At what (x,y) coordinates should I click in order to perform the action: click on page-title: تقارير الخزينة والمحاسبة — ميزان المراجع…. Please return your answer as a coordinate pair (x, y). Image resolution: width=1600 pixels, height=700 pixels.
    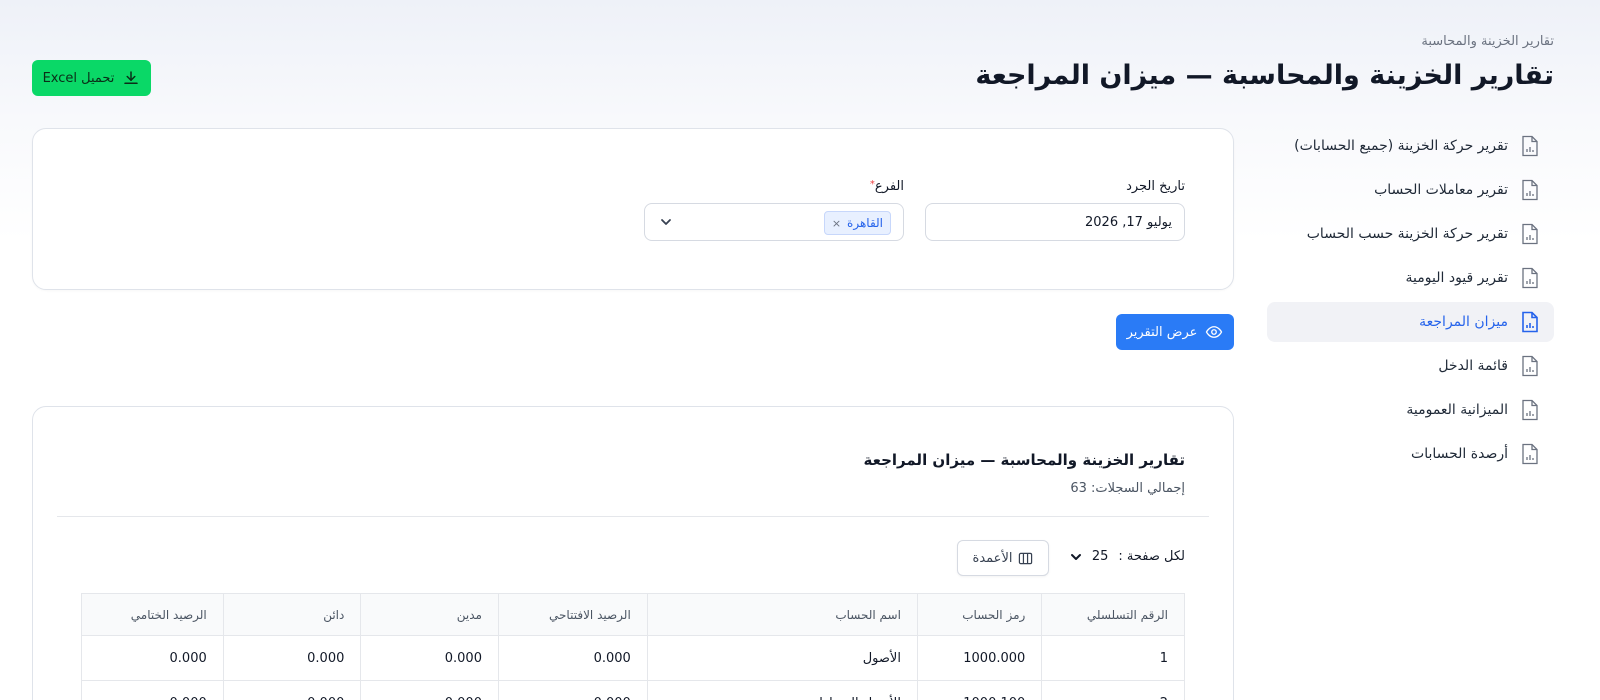
    Looking at the image, I should click on (1264, 75).